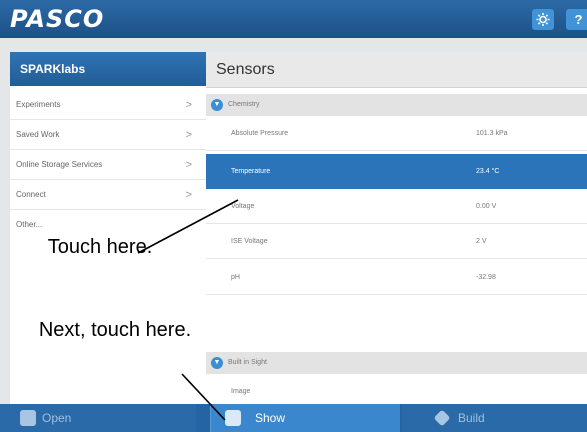 The width and height of the screenshot is (587, 432). I want to click on annotation-next-touch-here: Next, touch here., so click(115, 330).